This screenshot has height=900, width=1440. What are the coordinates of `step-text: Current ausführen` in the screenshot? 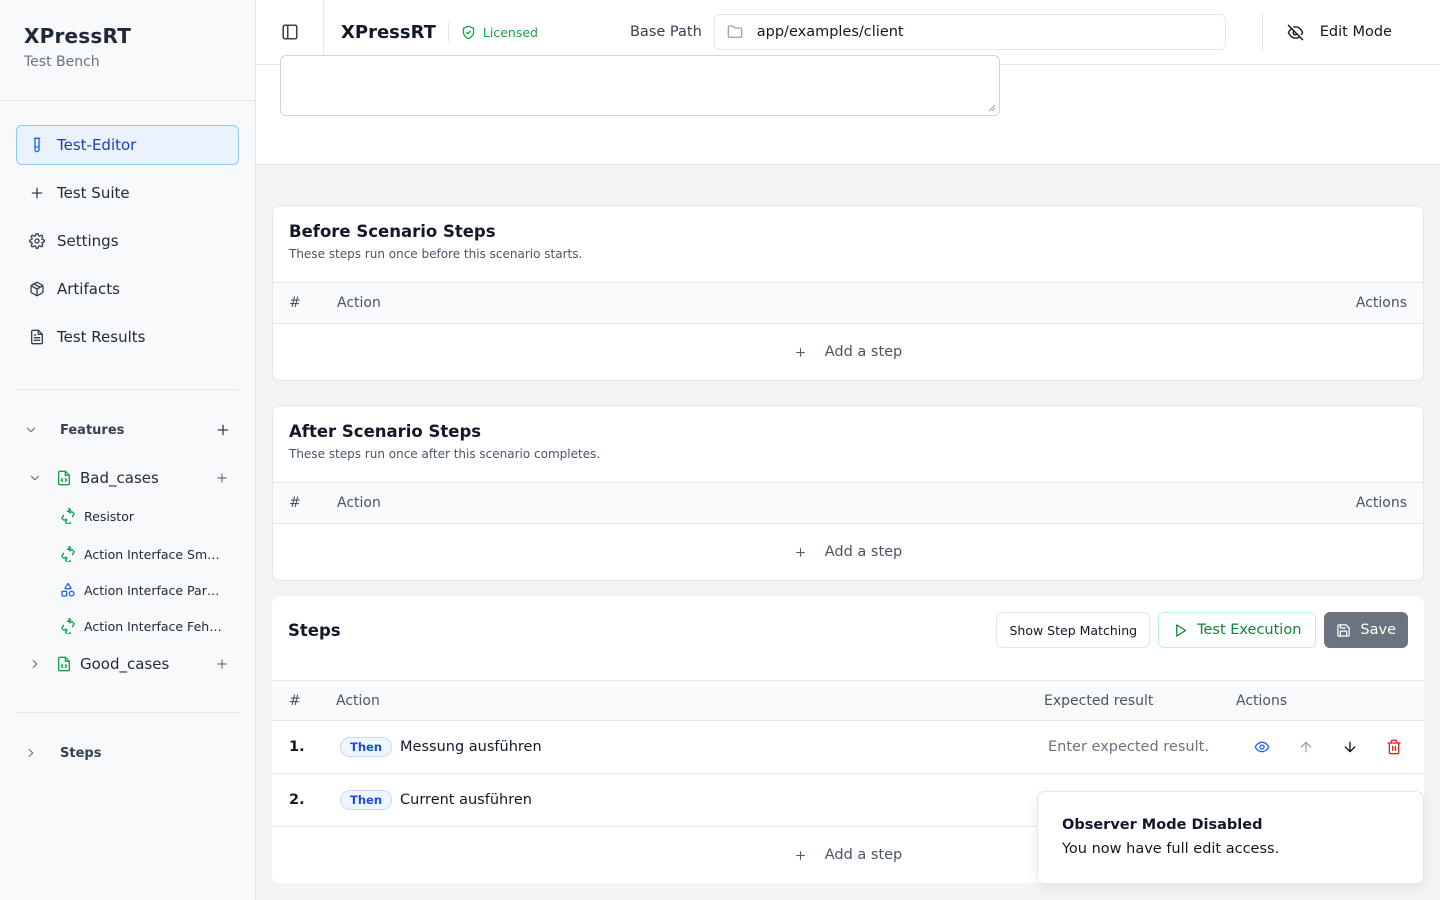 It's located at (466, 800).